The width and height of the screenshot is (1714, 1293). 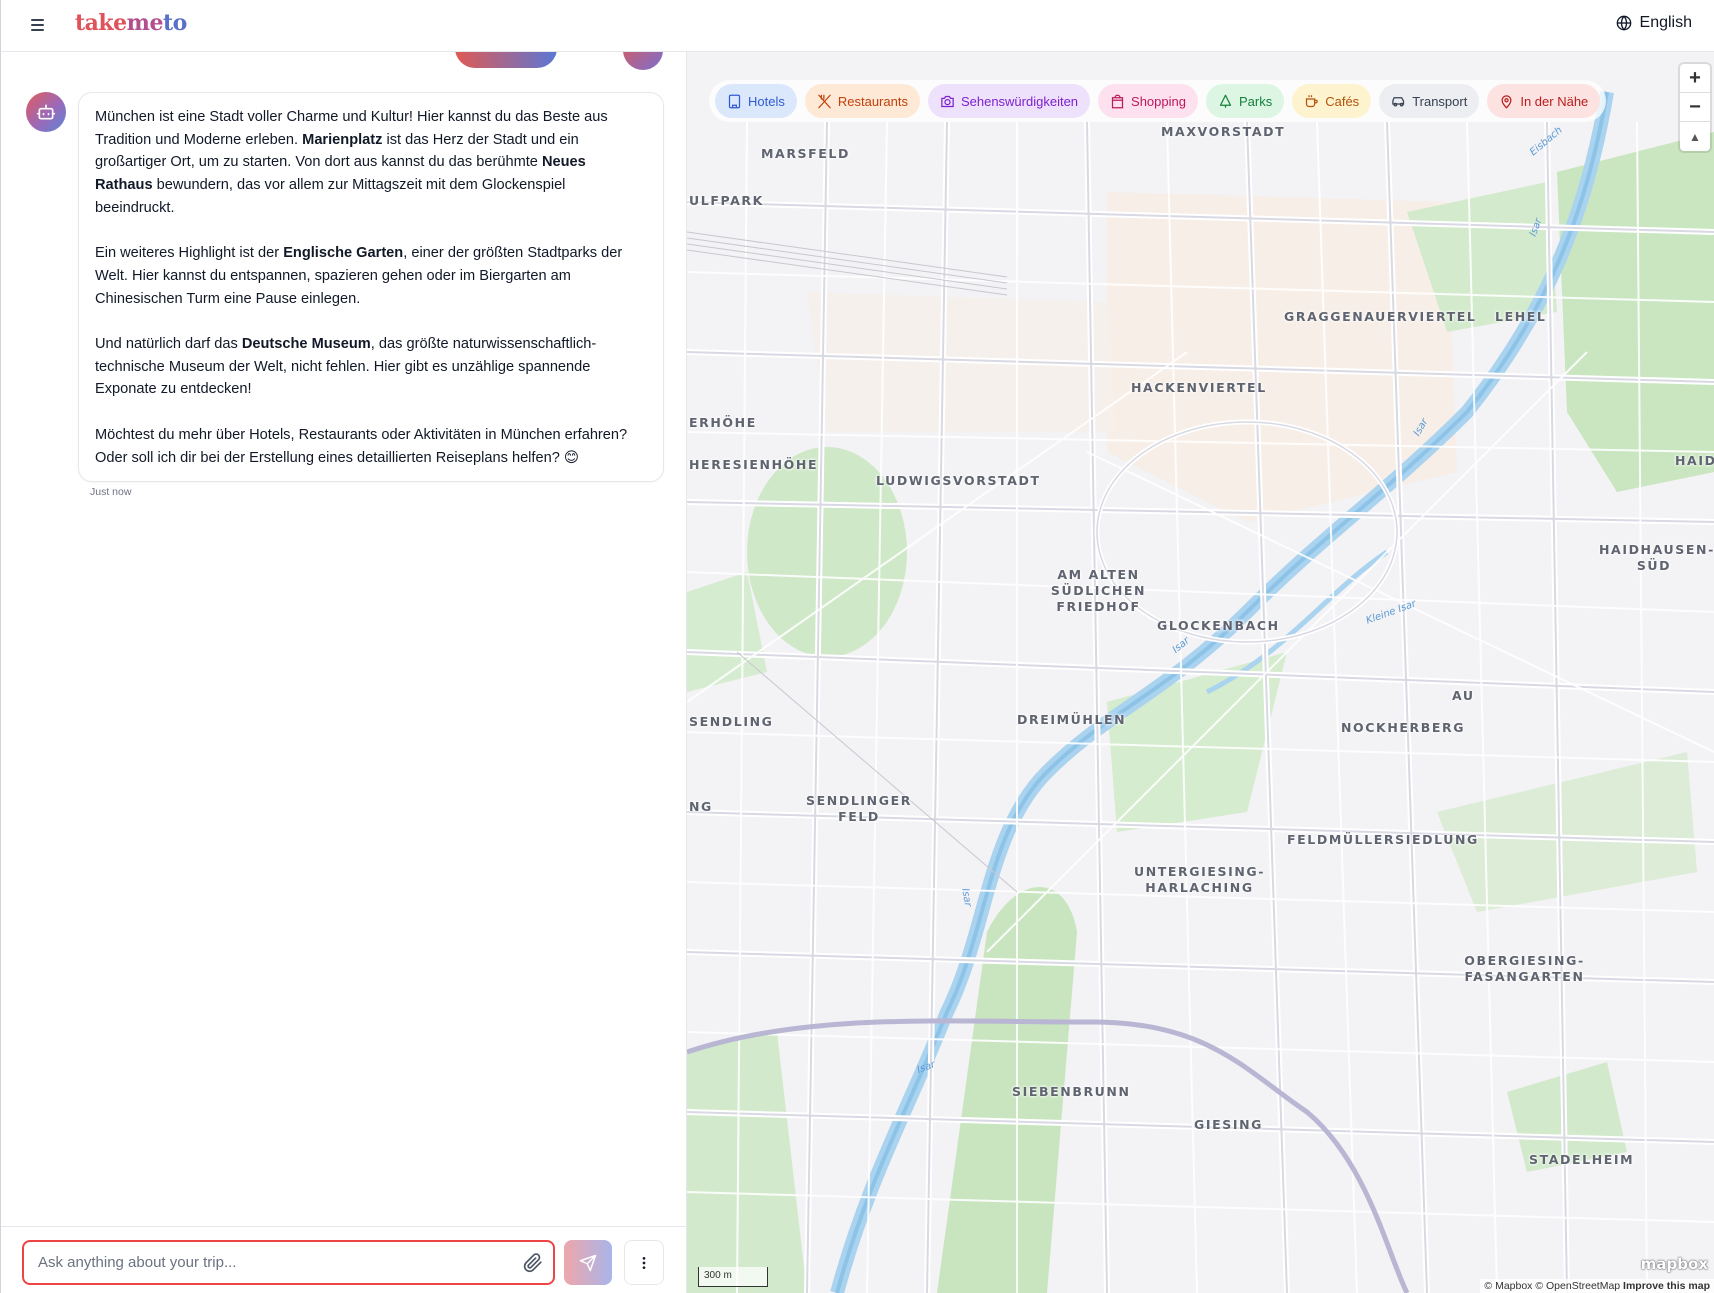 I want to click on user-avatar, so click(x=643, y=61).